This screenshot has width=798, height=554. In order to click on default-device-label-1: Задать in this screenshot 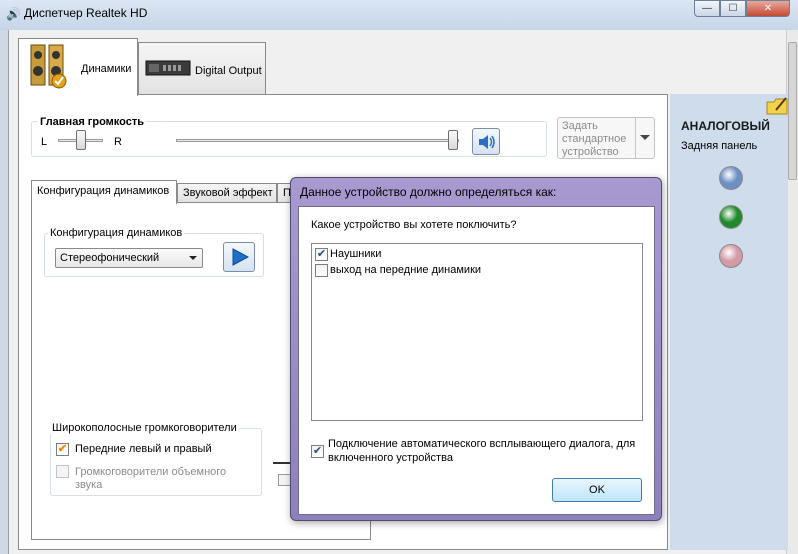, I will do `click(580, 126)`.